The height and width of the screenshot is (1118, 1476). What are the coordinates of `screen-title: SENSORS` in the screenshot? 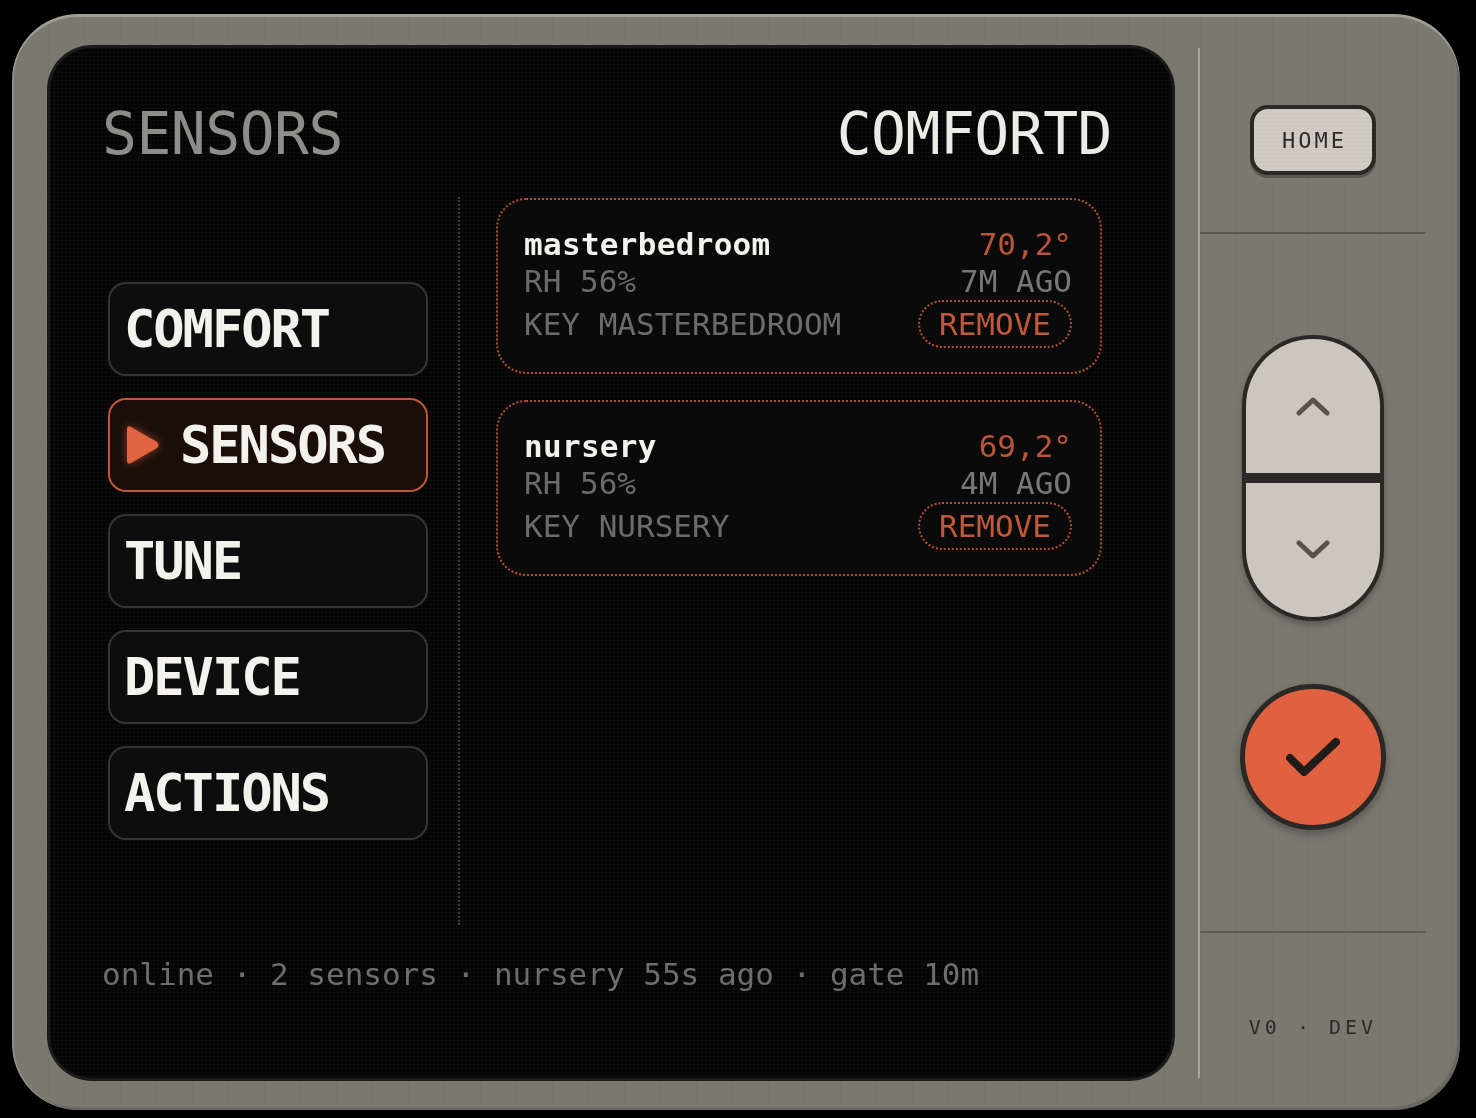 It's located at (222, 134).